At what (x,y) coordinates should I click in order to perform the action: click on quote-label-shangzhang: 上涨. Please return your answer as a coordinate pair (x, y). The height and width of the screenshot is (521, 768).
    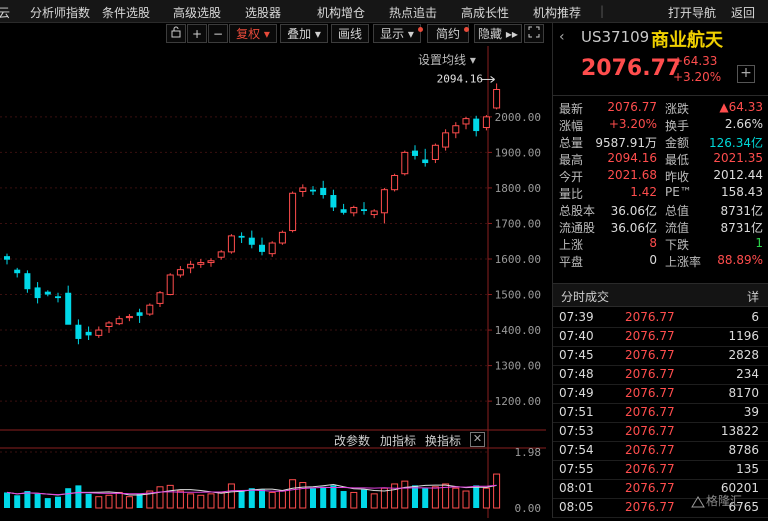
    Looking at the image, I should click on (571, 245).